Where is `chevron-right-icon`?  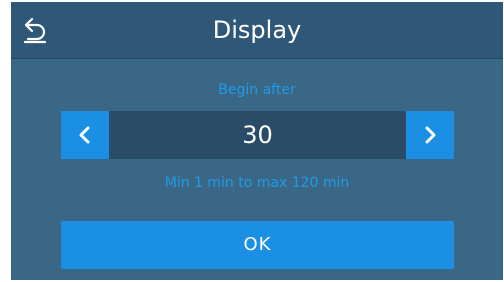
chevron-right-icon is located at coordinates (430, 135).